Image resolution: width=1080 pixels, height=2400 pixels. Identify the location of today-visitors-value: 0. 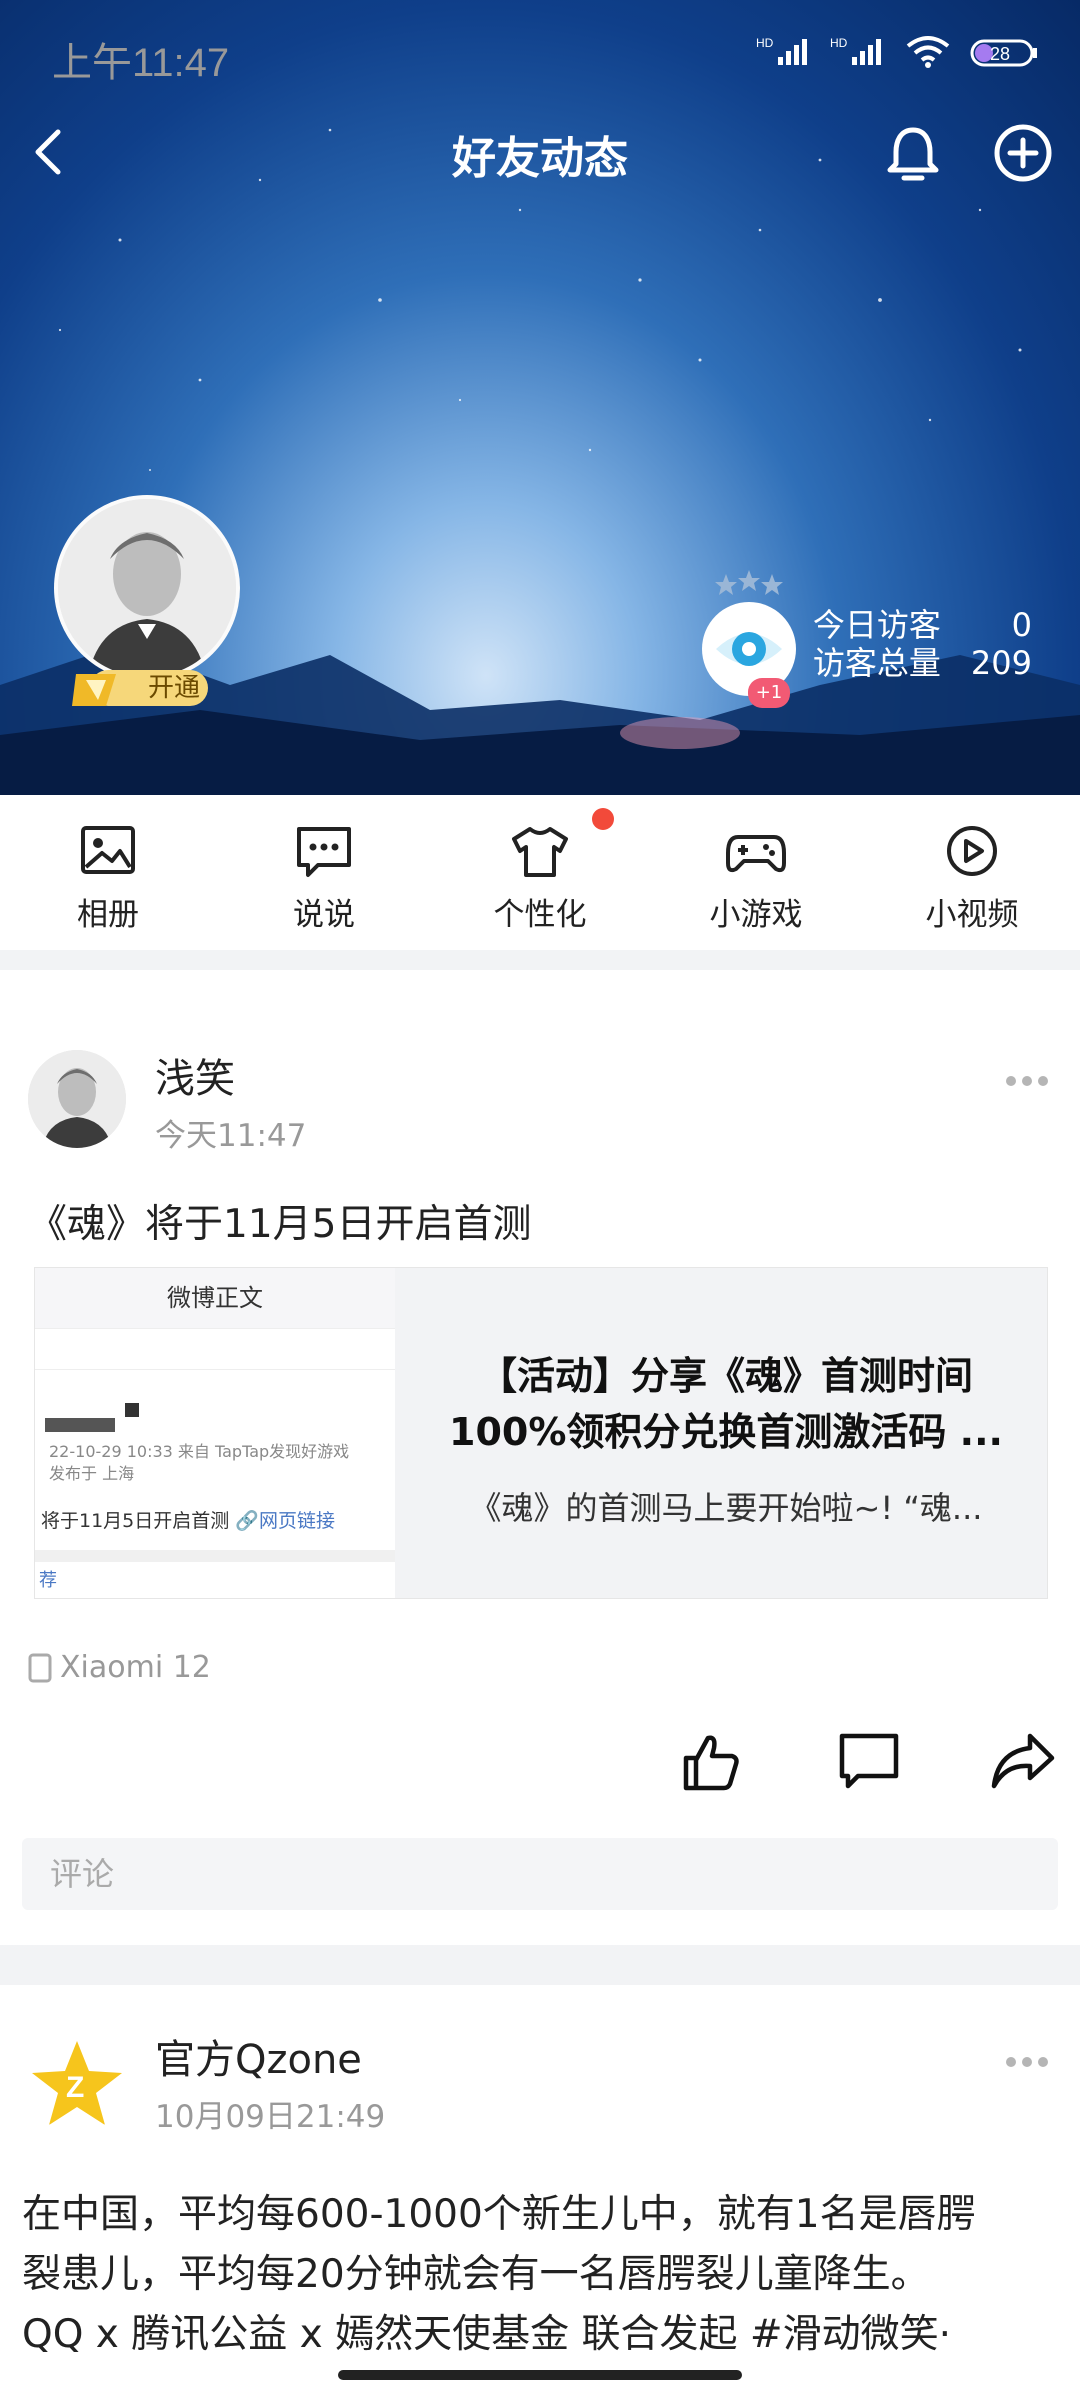
(1021, 625).